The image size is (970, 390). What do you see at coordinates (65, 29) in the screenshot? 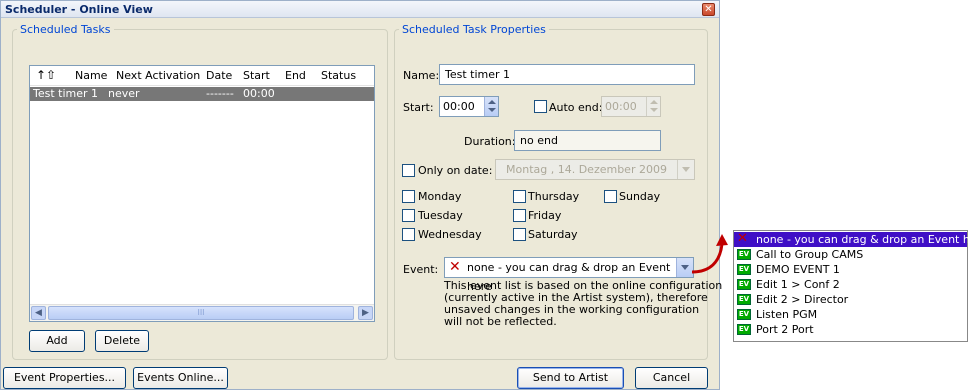
I see `scheduled-tasks-legend: Scheduled Tasks` at bounding box center [65, 29].